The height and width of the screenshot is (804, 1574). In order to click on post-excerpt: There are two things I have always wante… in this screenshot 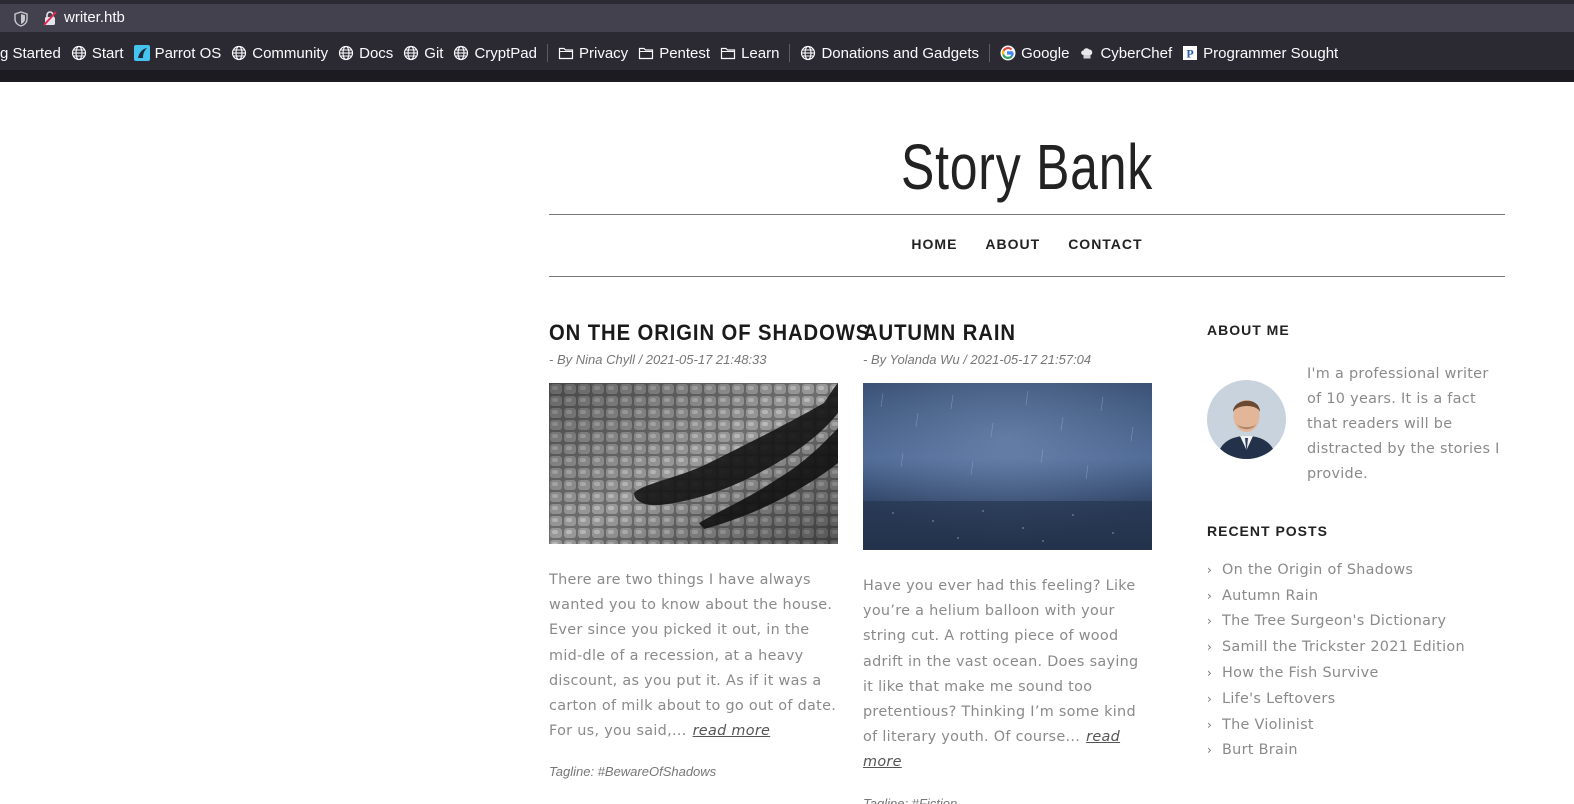, I will do `click(694, 656)`.